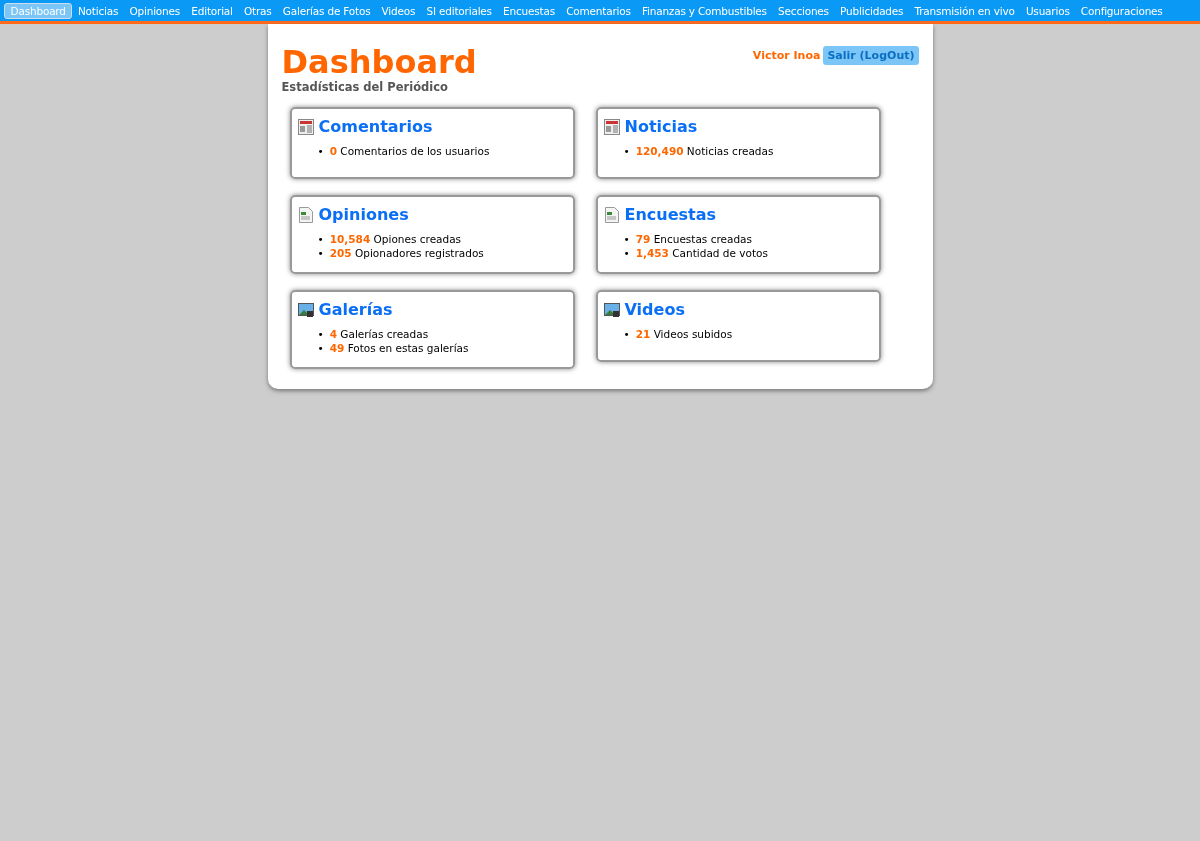 The image size is (1200, 841). Describe the element at coordinates (375, 126) in the screenshot. I see `card-title: Comentarios` at that location.